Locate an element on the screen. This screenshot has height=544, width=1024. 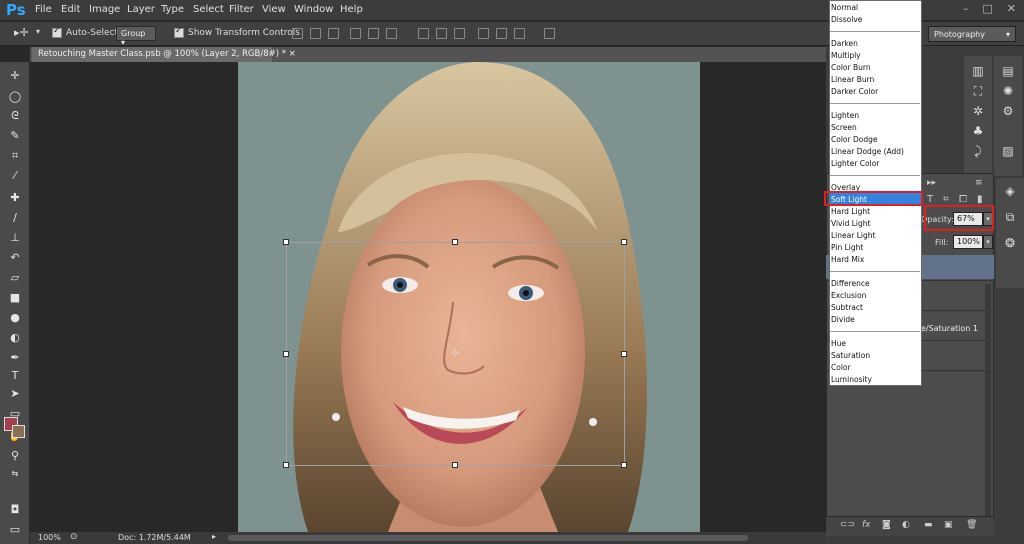
minimize-icon: – is located at coordinates (966, 8).